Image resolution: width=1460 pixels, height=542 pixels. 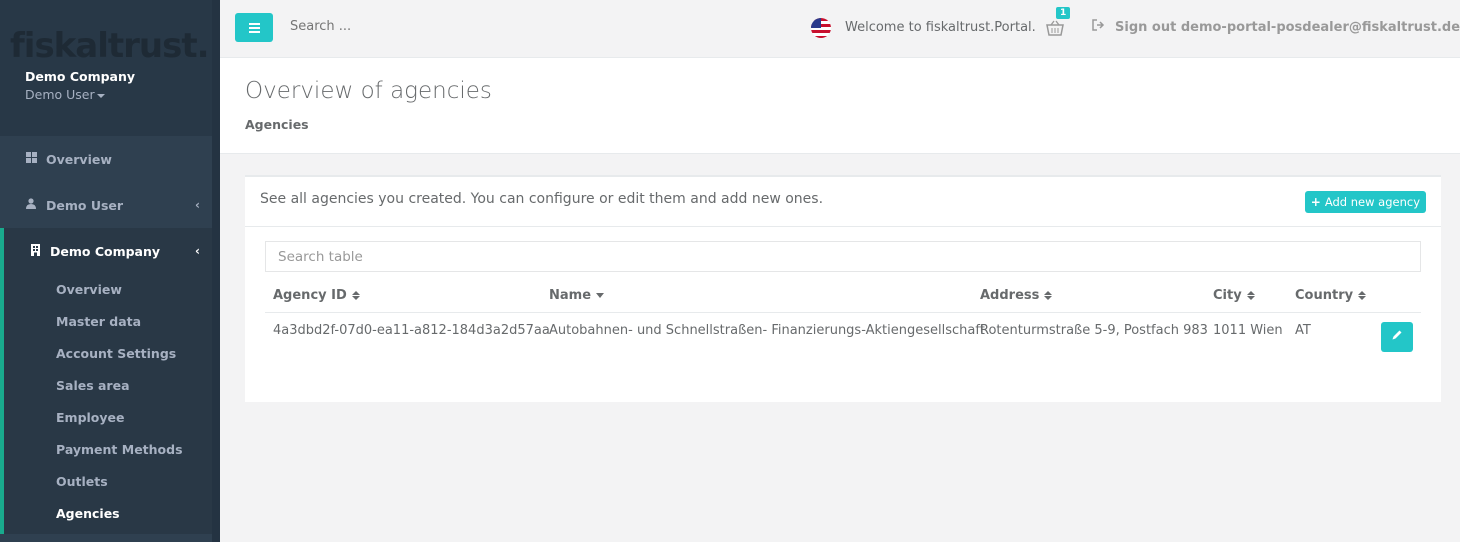 I want to click on basket-icon, so click(x=1055, y=28).